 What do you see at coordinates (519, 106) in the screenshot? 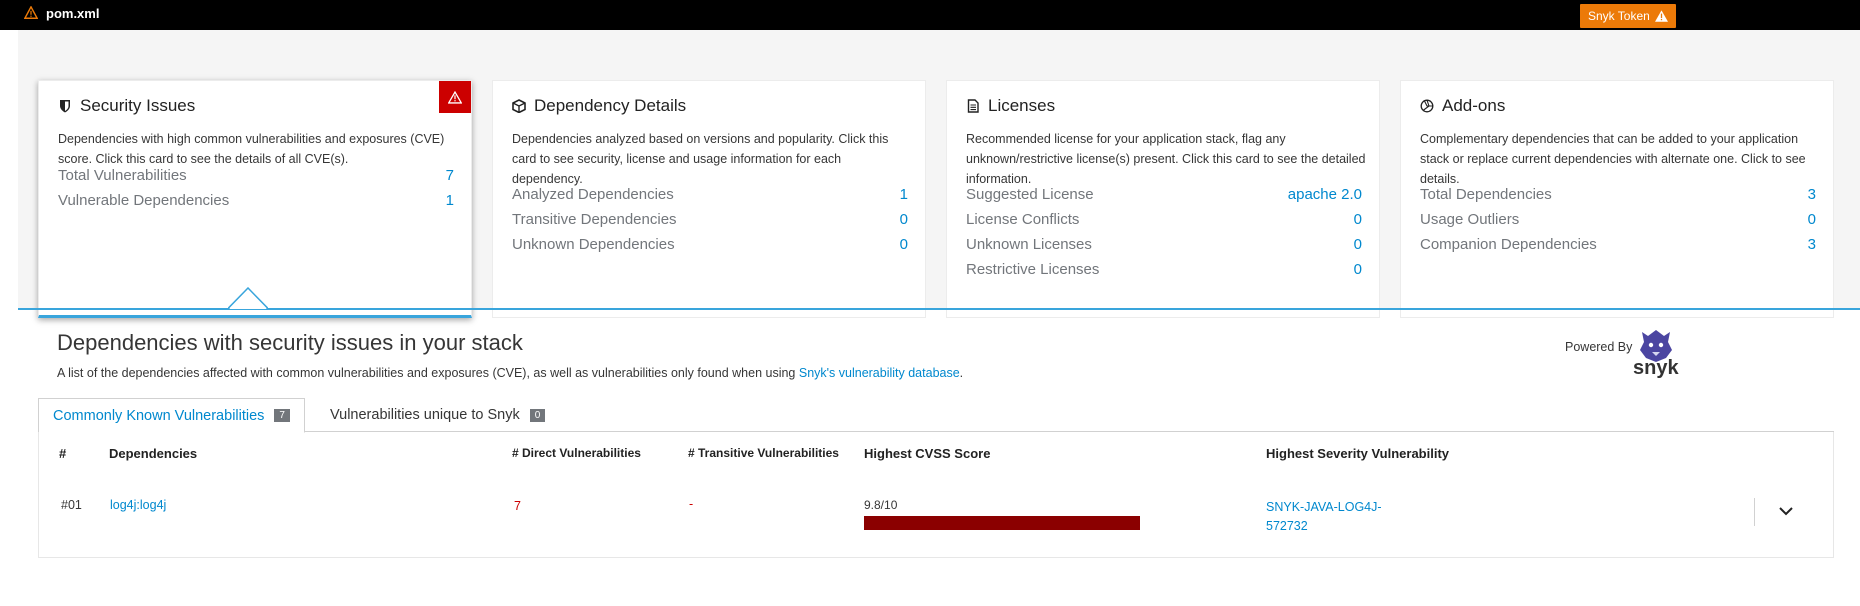
I see `cube-icon` at bounding box center [519, 106].